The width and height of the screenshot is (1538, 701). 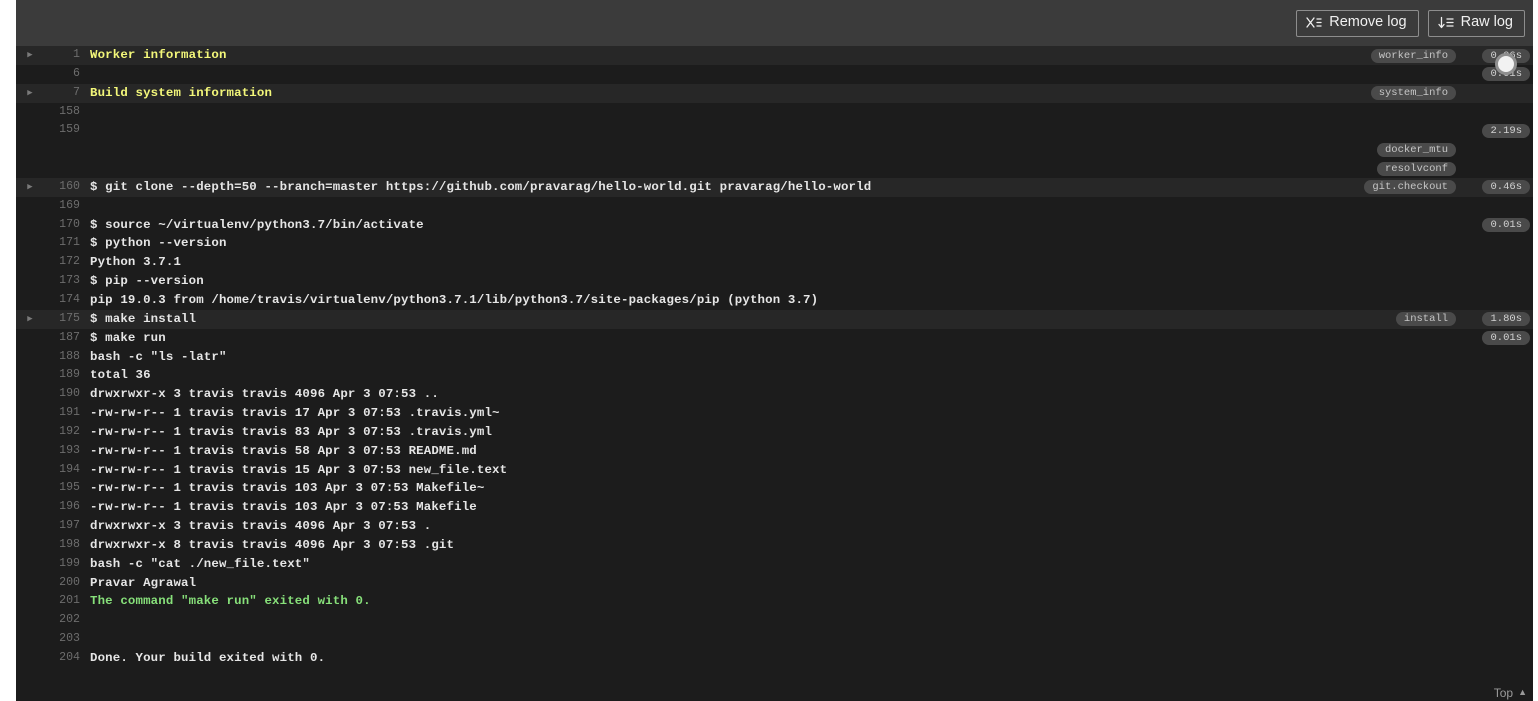 I want to click on remove-log-button: Remove log, so click(x=1357, y=23).